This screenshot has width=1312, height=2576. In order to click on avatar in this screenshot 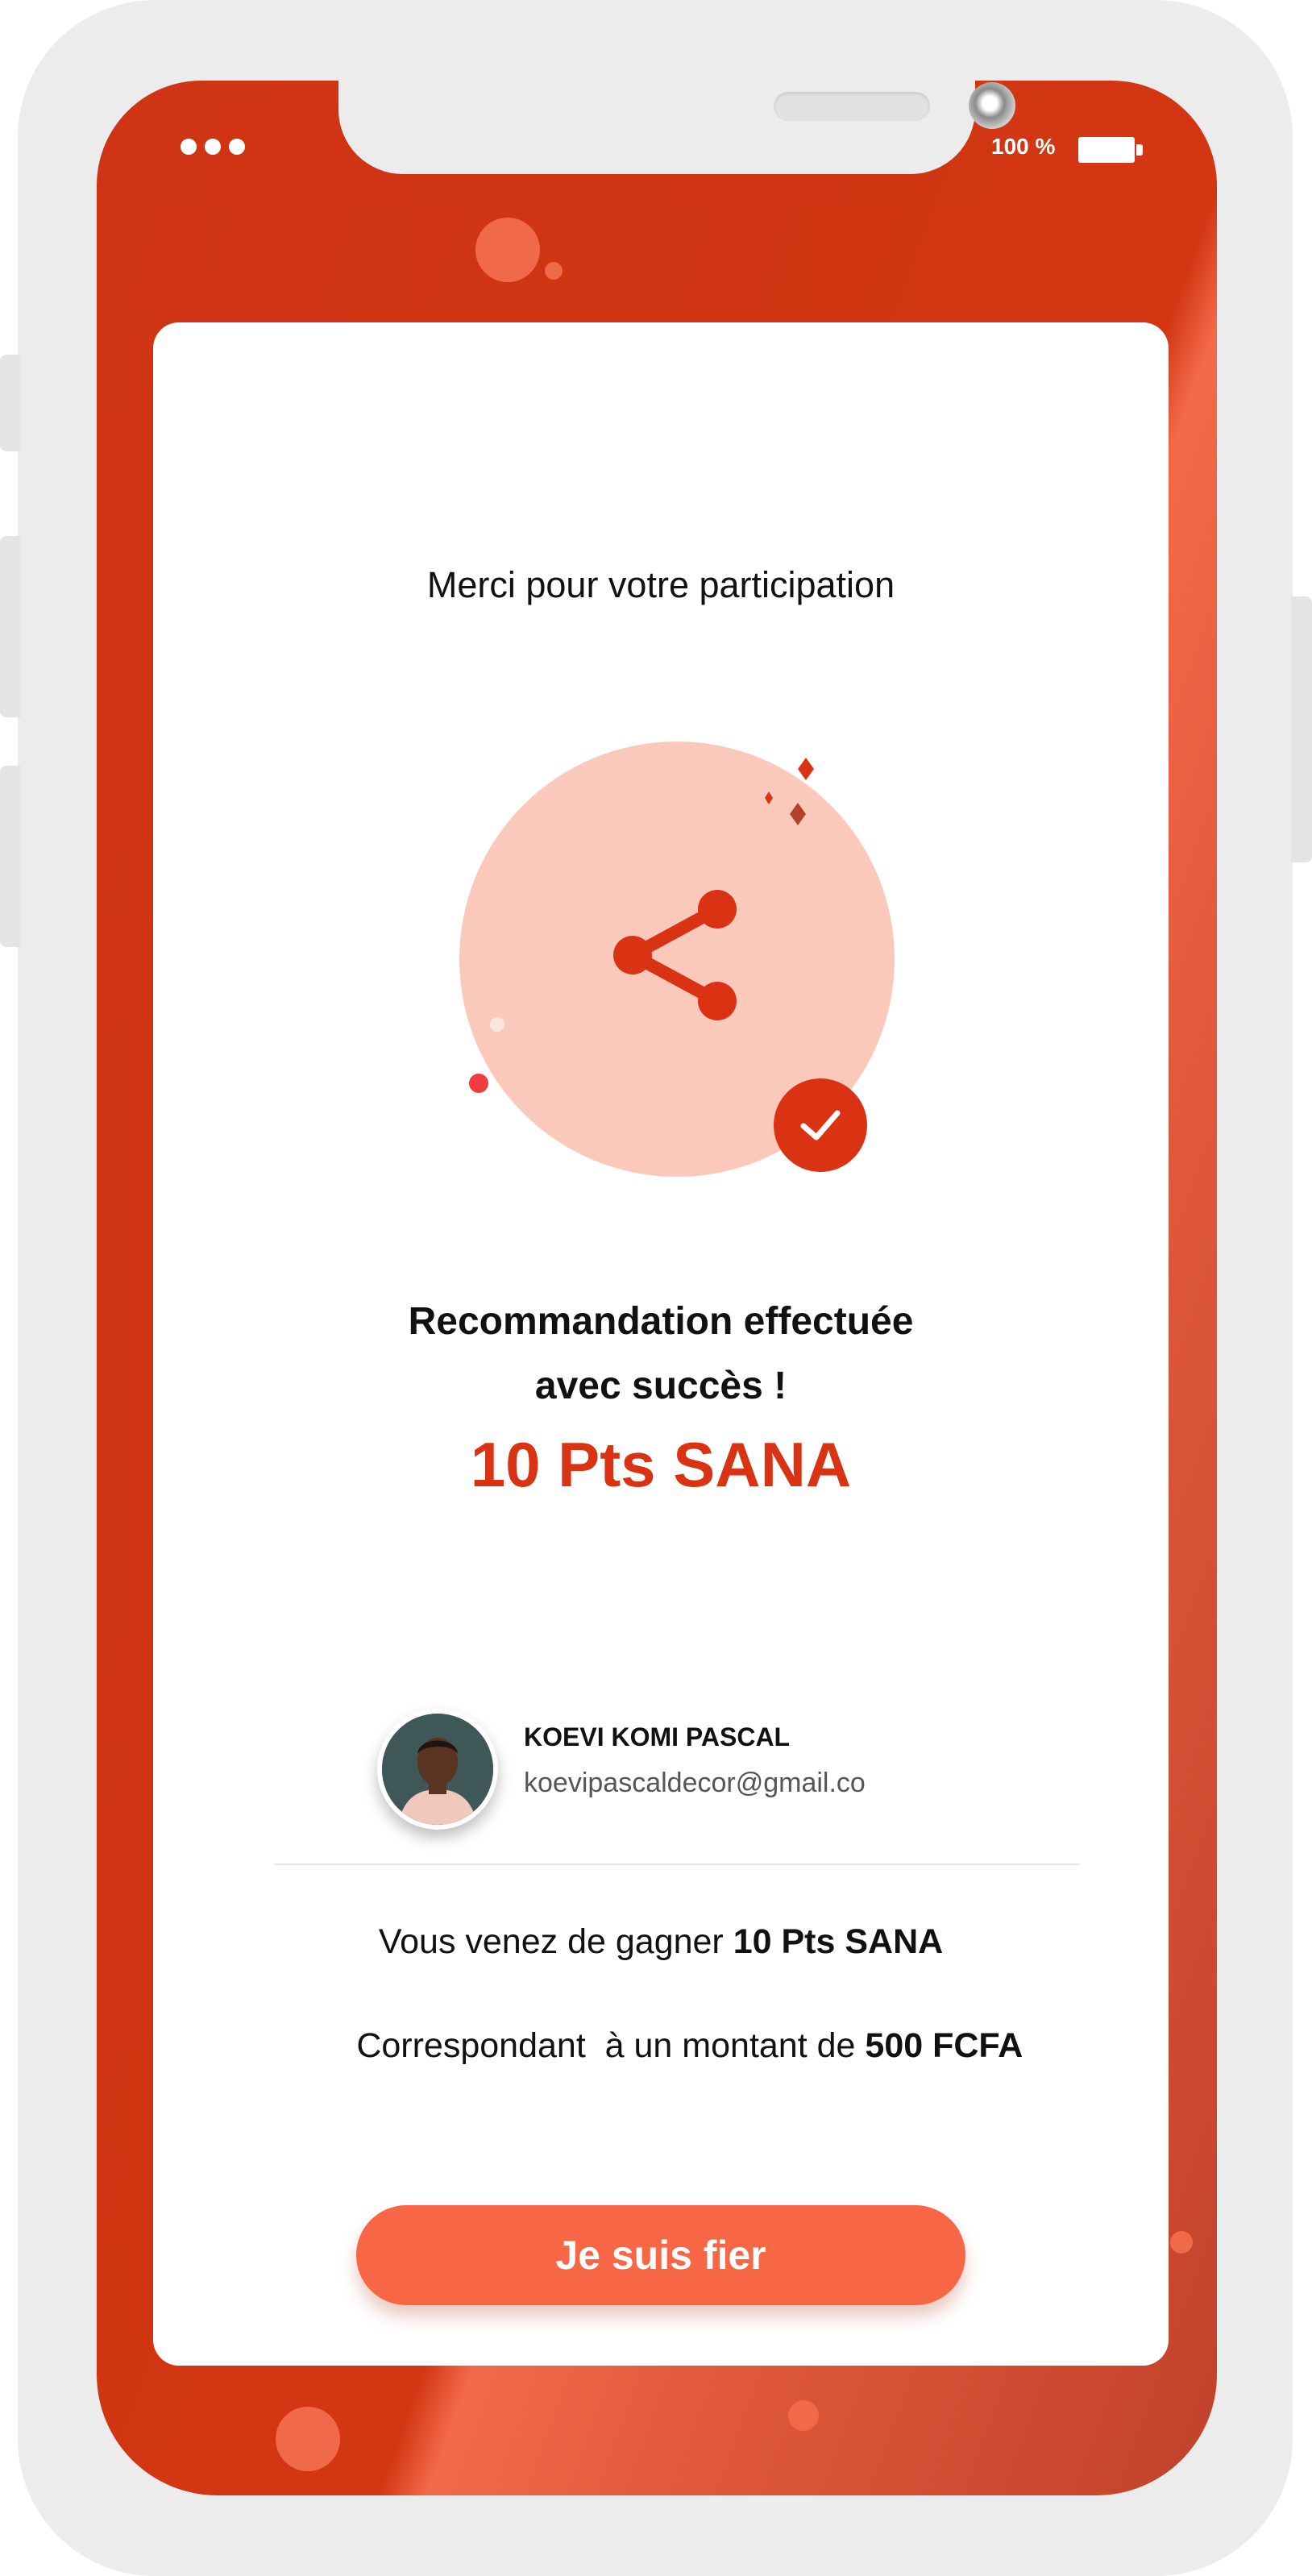, I will do `click(438, 1769)`.